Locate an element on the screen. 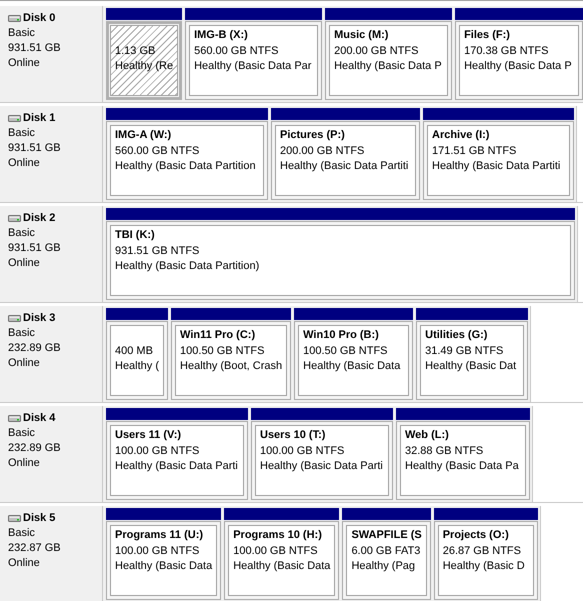 This screenshot has height=601, width=583. disk-name: Disk 3 is located at coordinates (39, 318).